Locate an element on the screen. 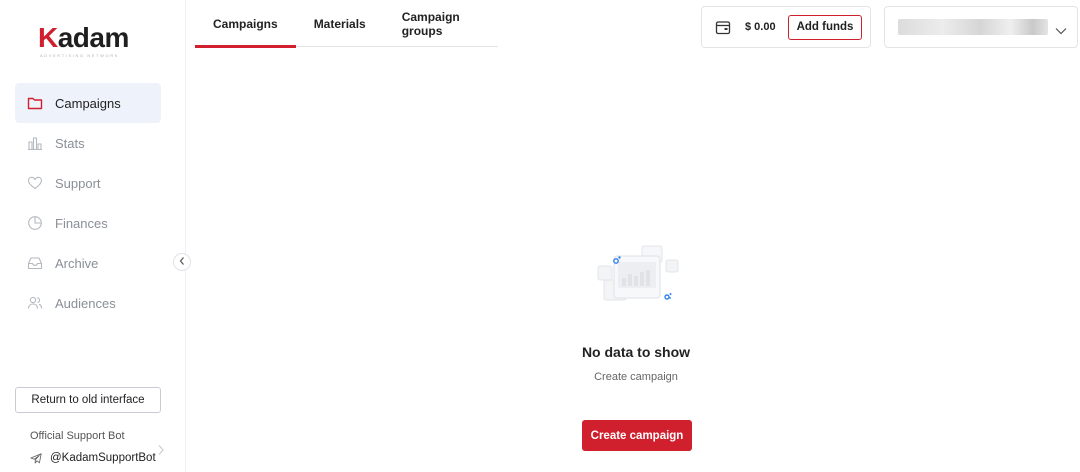  empty-state-title: No data to show is located at coordinates (636, 352).